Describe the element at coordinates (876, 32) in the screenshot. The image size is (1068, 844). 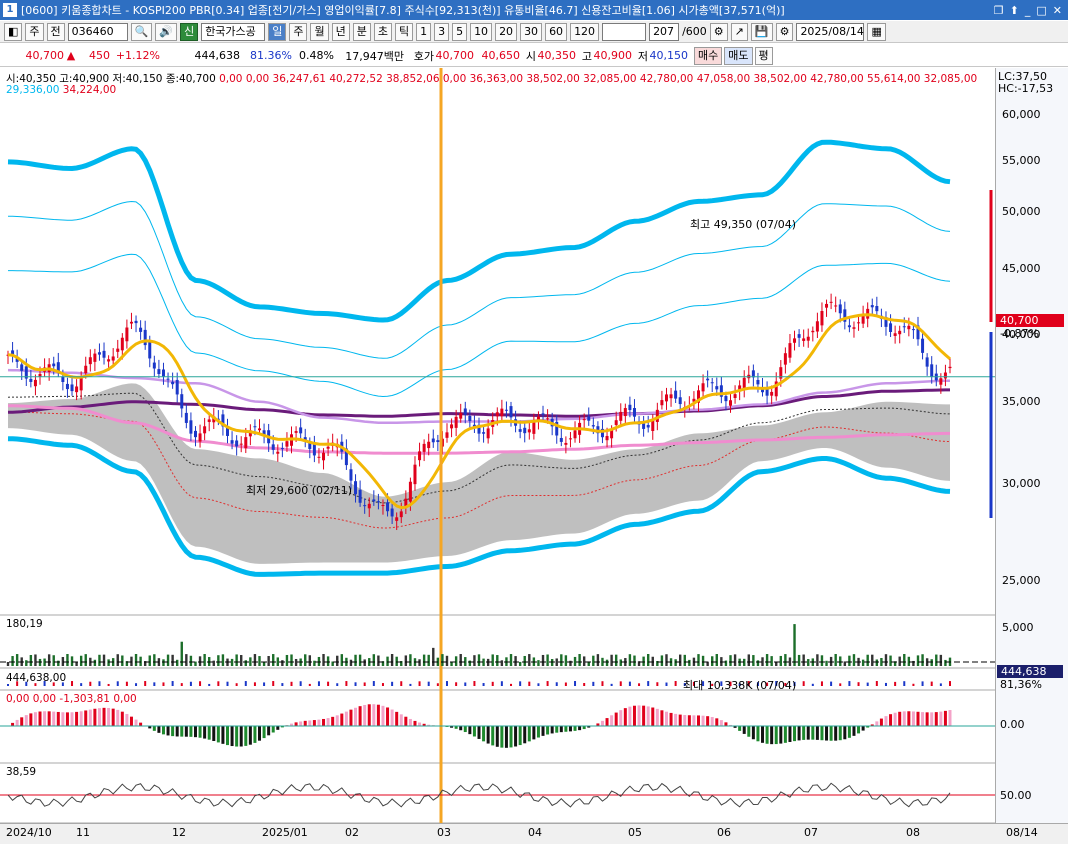
I see `calendar-icon: ▦` at that location.